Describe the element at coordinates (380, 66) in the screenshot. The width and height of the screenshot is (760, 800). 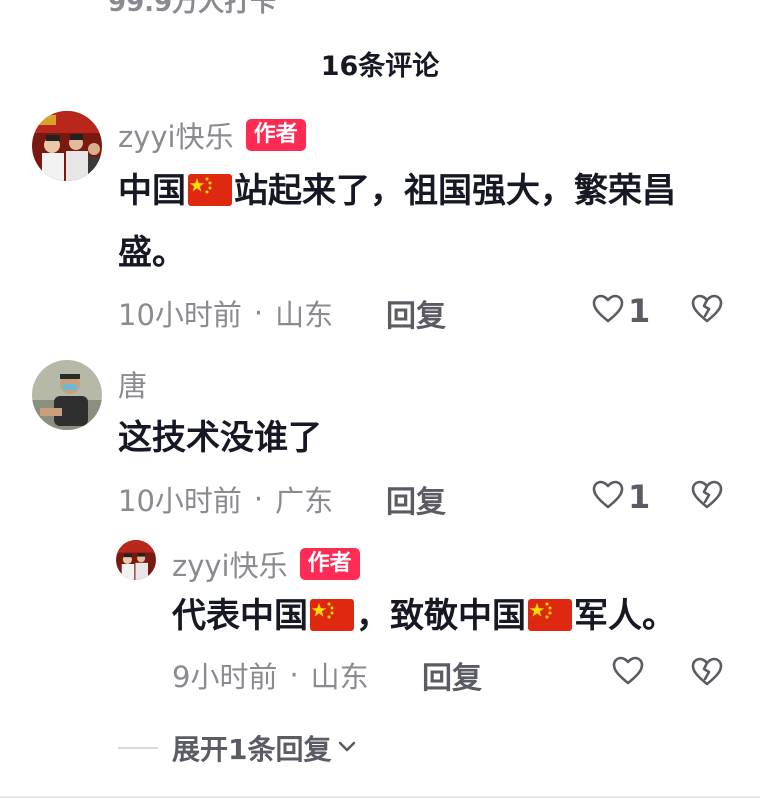
I see `comment-count-title: 16条评论` at that location.